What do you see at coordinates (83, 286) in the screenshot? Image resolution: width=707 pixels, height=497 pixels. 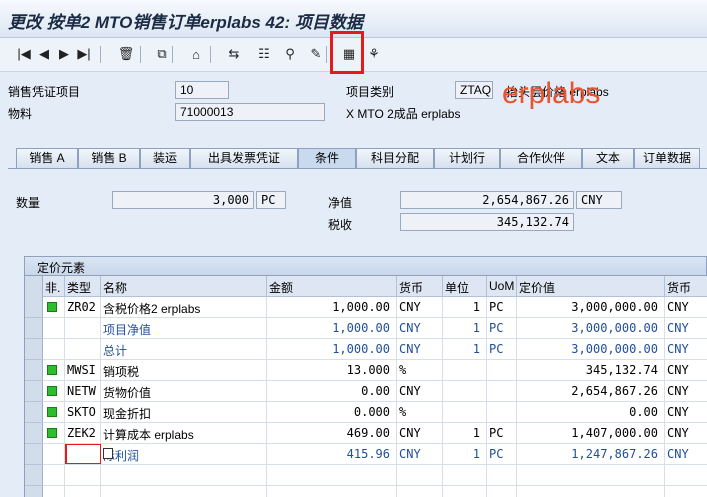 I see `column-header-2: 类型` at bounding box center [83, 286].